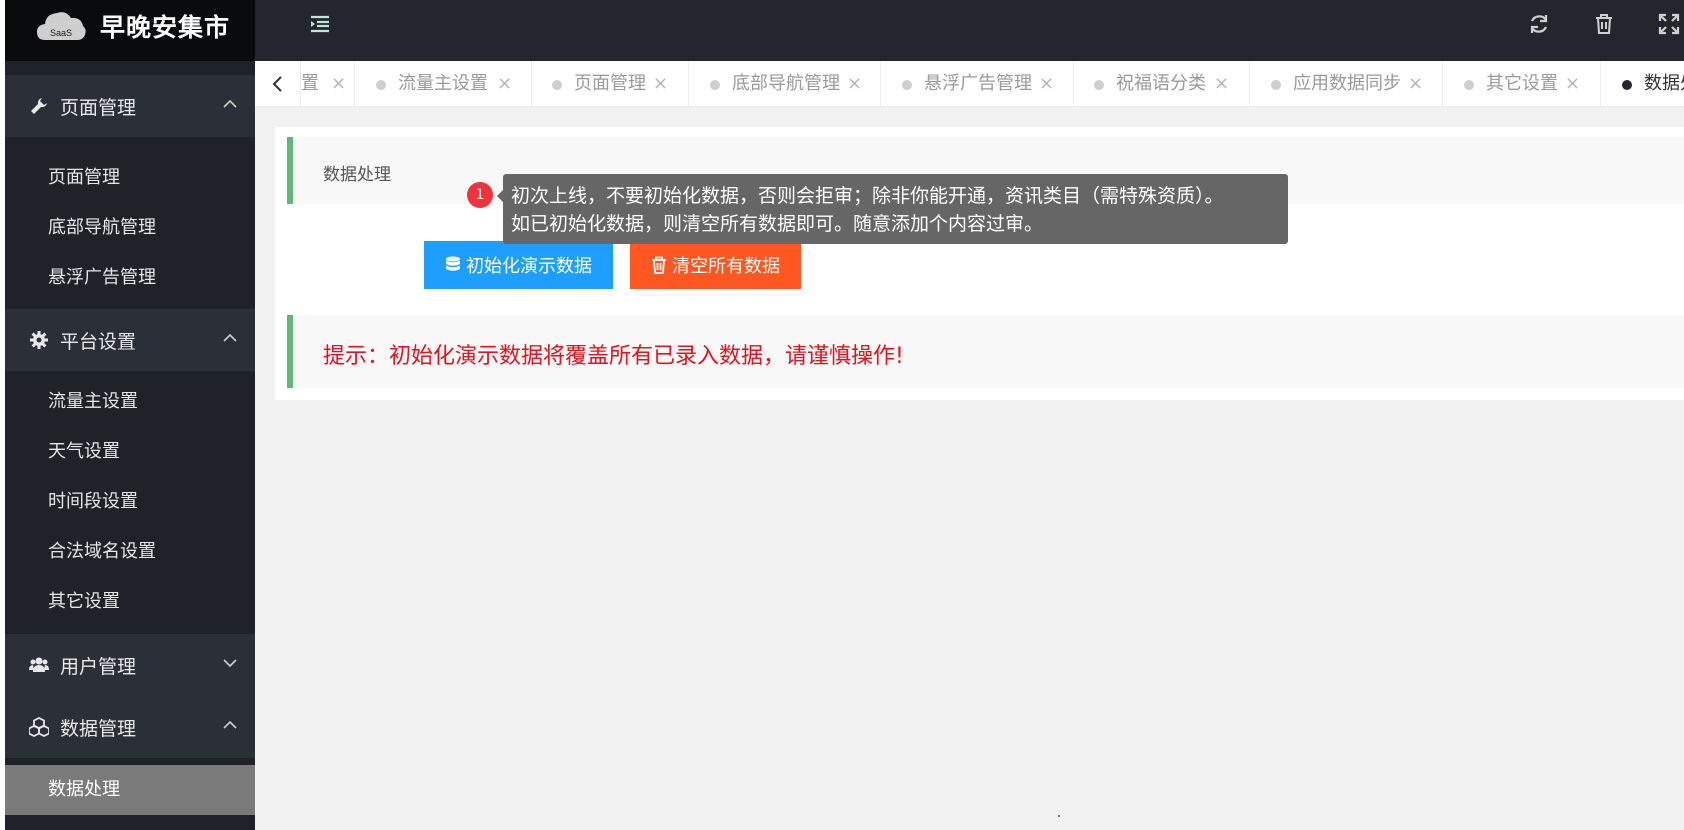 Image resolution: width=1684 pixels, height=830 pixels. Describe the element at coordinates (98, 342) in the screenshot. I see `nav-group-label: 平台设置` at that location.